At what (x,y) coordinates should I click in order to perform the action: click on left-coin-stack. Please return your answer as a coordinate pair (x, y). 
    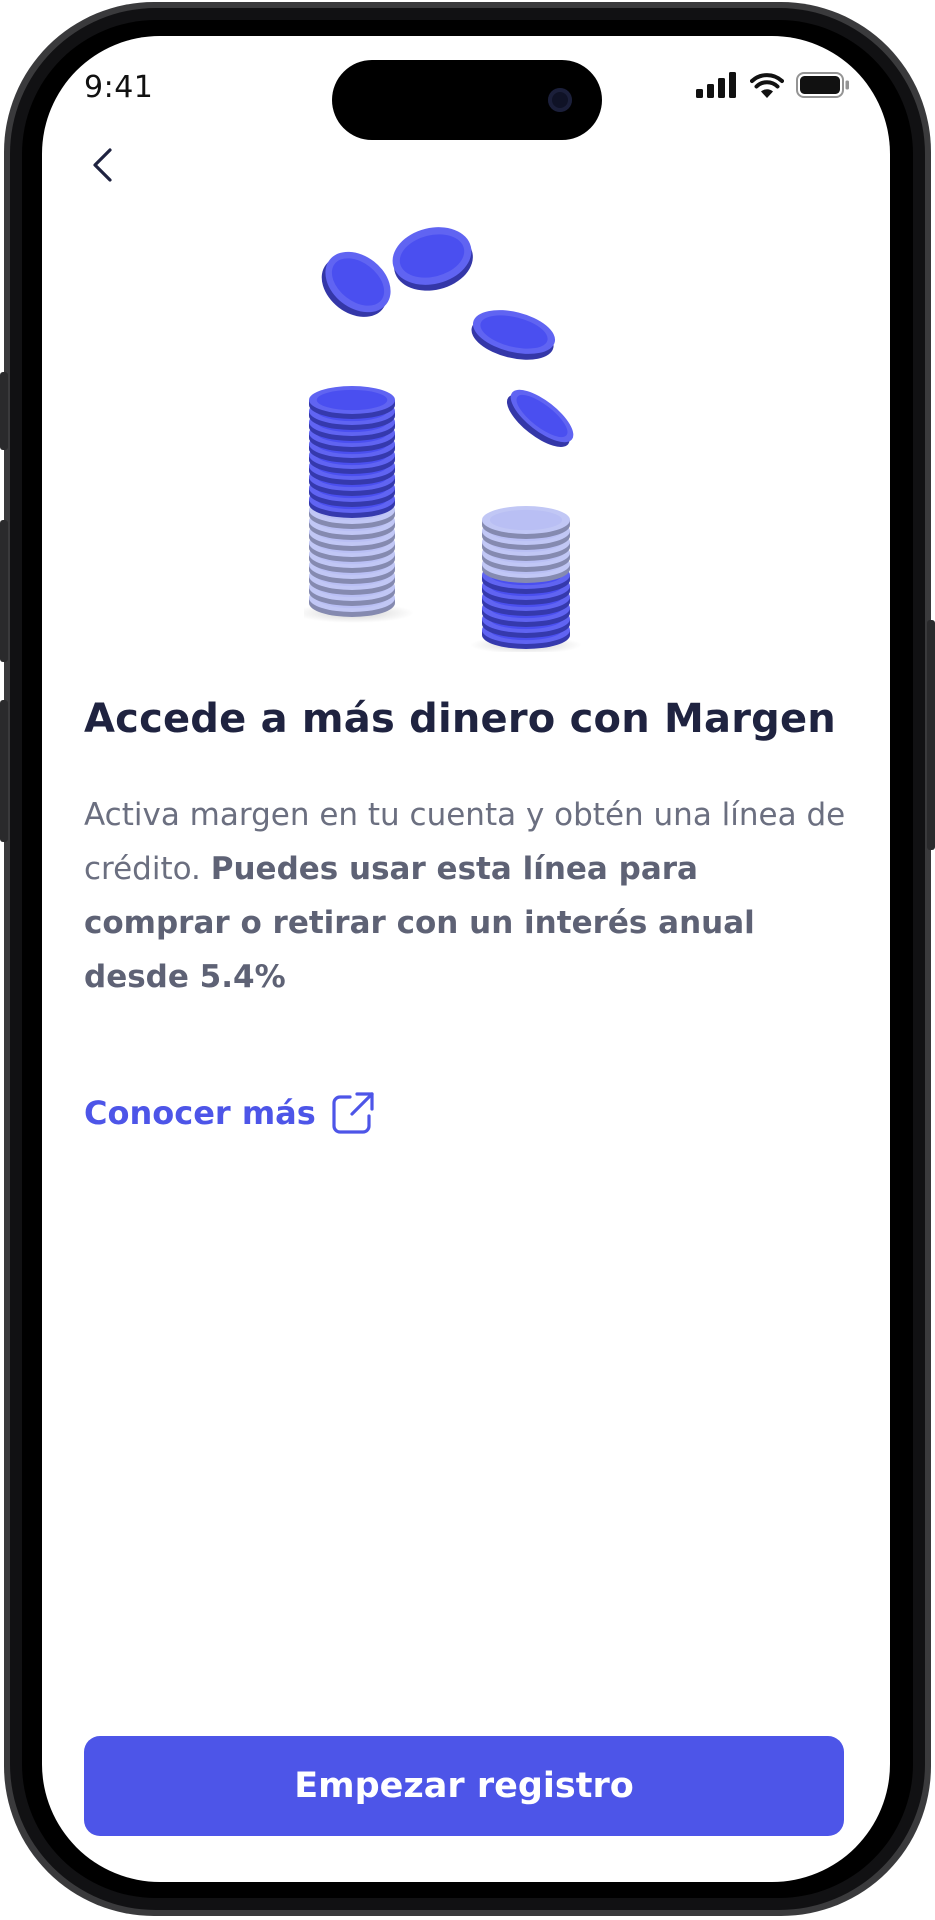
    Looking at the image, I should click on (352, 501).